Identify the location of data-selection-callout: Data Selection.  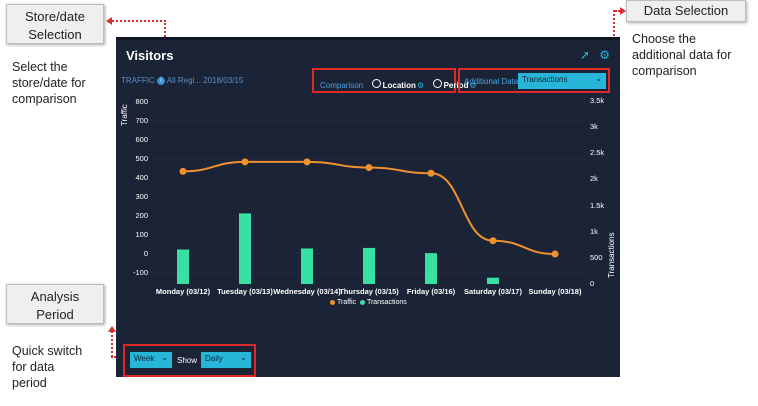
(686, 11).